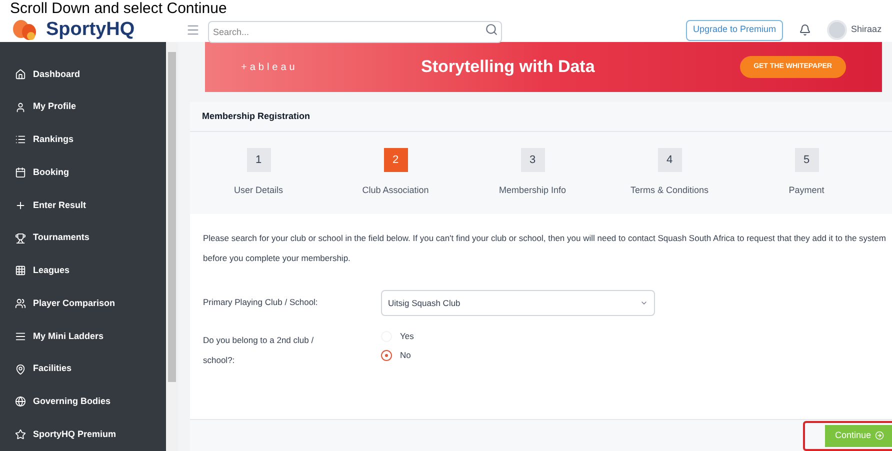 The height and width of the screenshot is (451, 892). I want to click on map-pin-icon, so click(20, 369).